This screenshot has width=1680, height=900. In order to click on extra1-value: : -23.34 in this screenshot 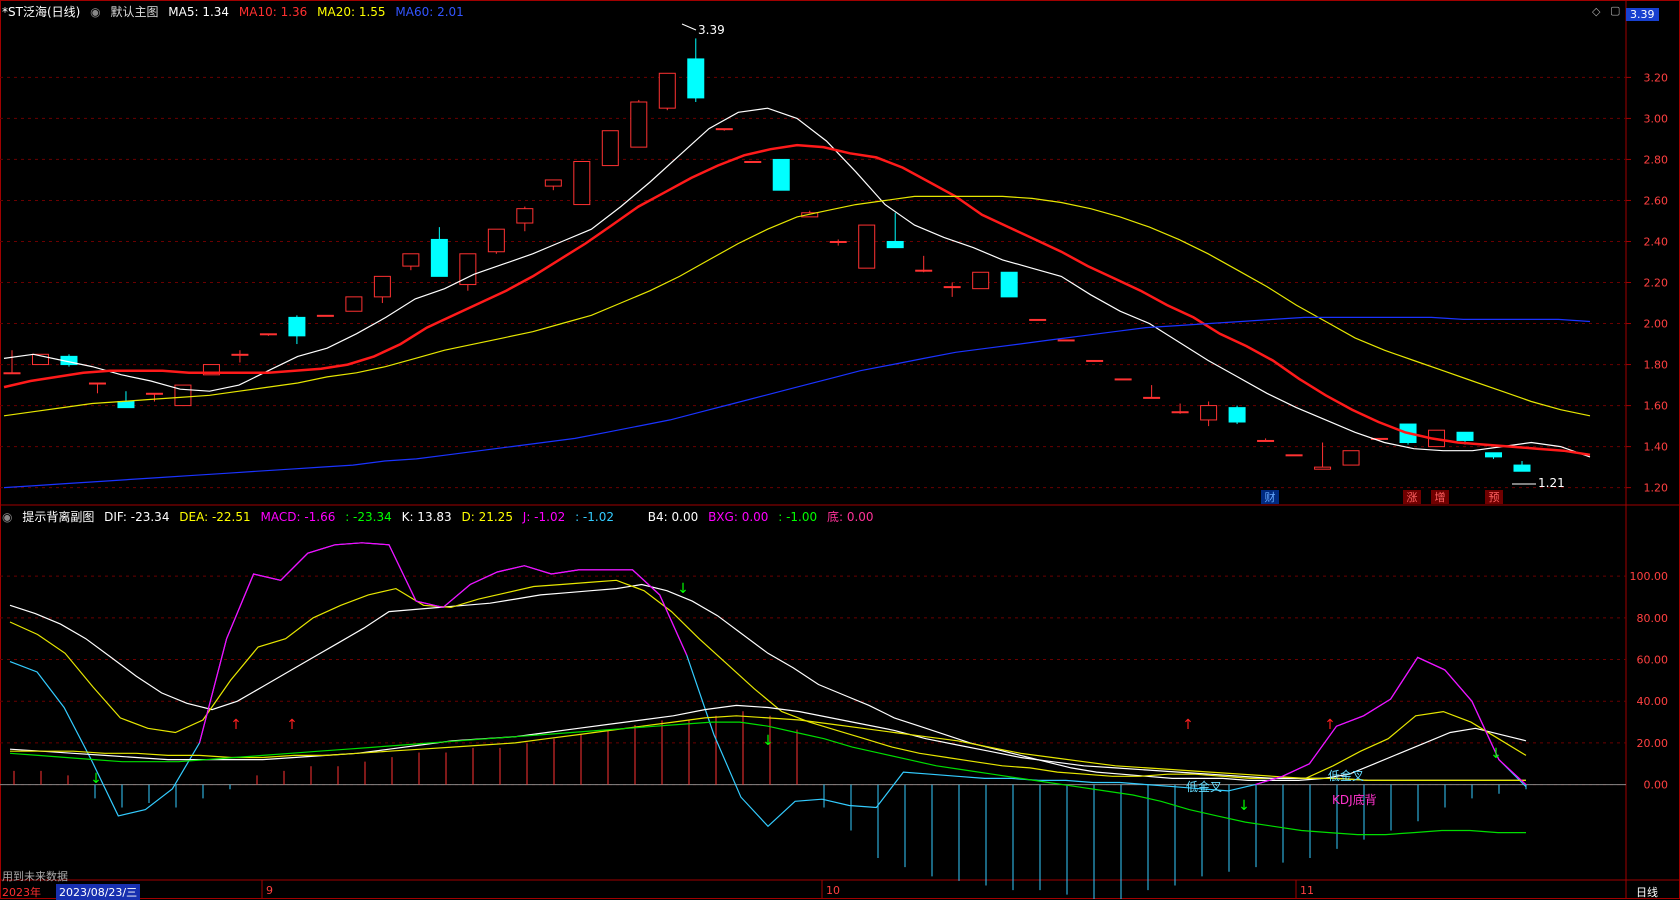, I will do `click(368, 517)`.